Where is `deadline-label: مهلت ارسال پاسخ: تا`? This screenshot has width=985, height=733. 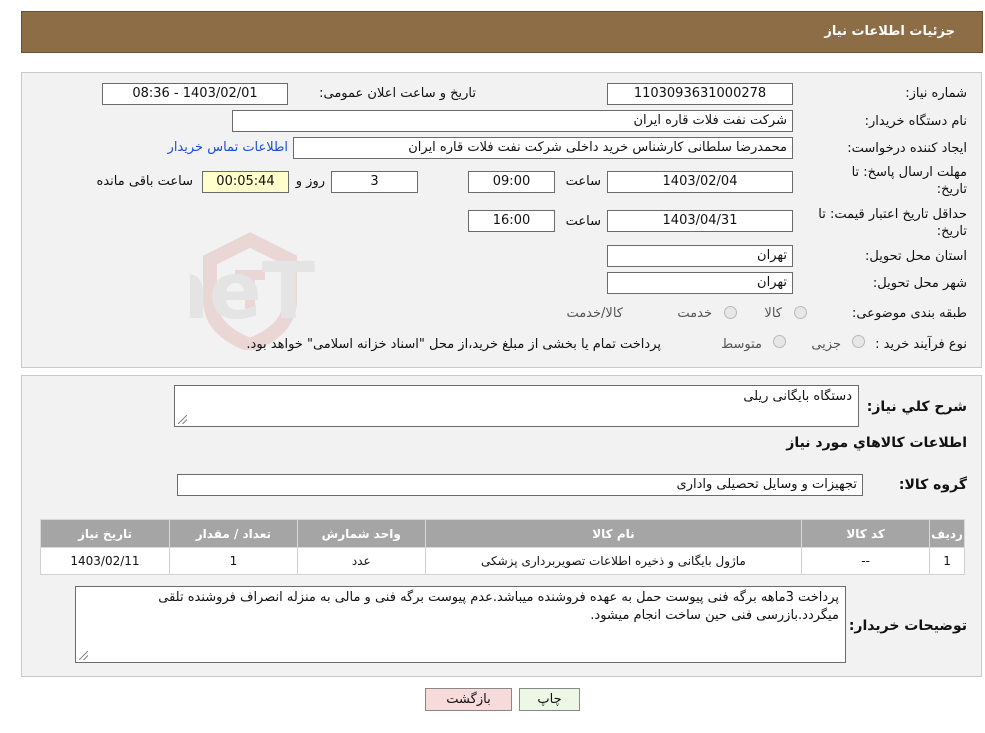
deadline-label: مهلت ارسال پاسخ: تا is located at coordinates (909, 172).